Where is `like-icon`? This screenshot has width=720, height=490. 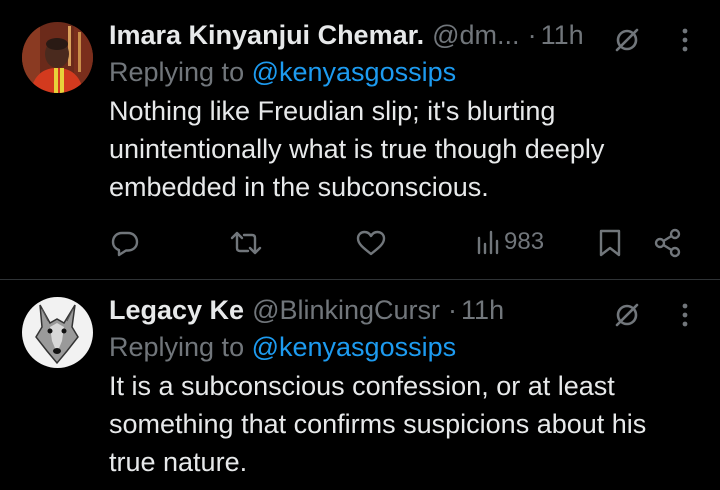 like-icon is located at coordinates (371, 243).